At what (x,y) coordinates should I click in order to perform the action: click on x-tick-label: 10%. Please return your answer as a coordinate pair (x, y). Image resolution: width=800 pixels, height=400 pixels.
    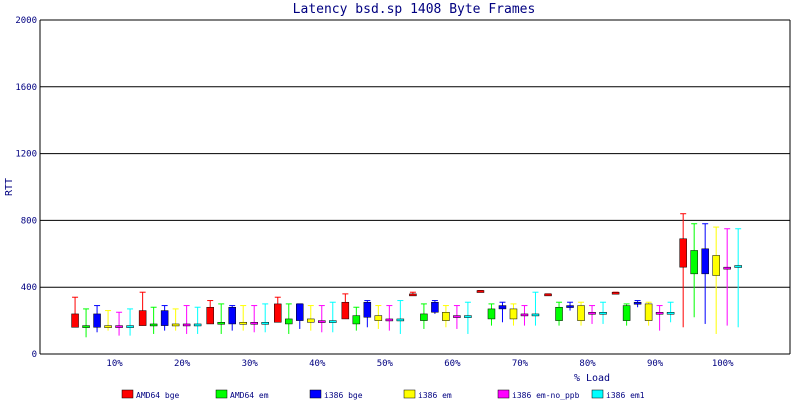
    Looking at the image, I should click on (114, 364).